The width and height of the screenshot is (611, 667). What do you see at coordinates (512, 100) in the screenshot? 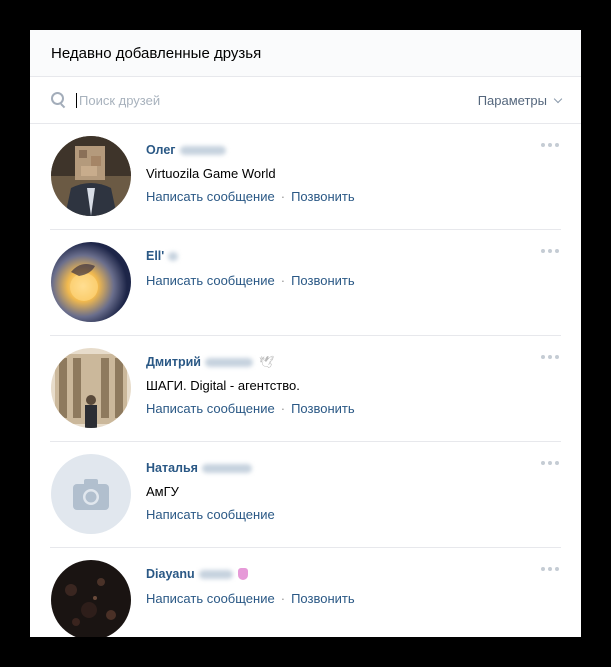
I see `parameters-label: Параметры` at bounding box center [512, 100].